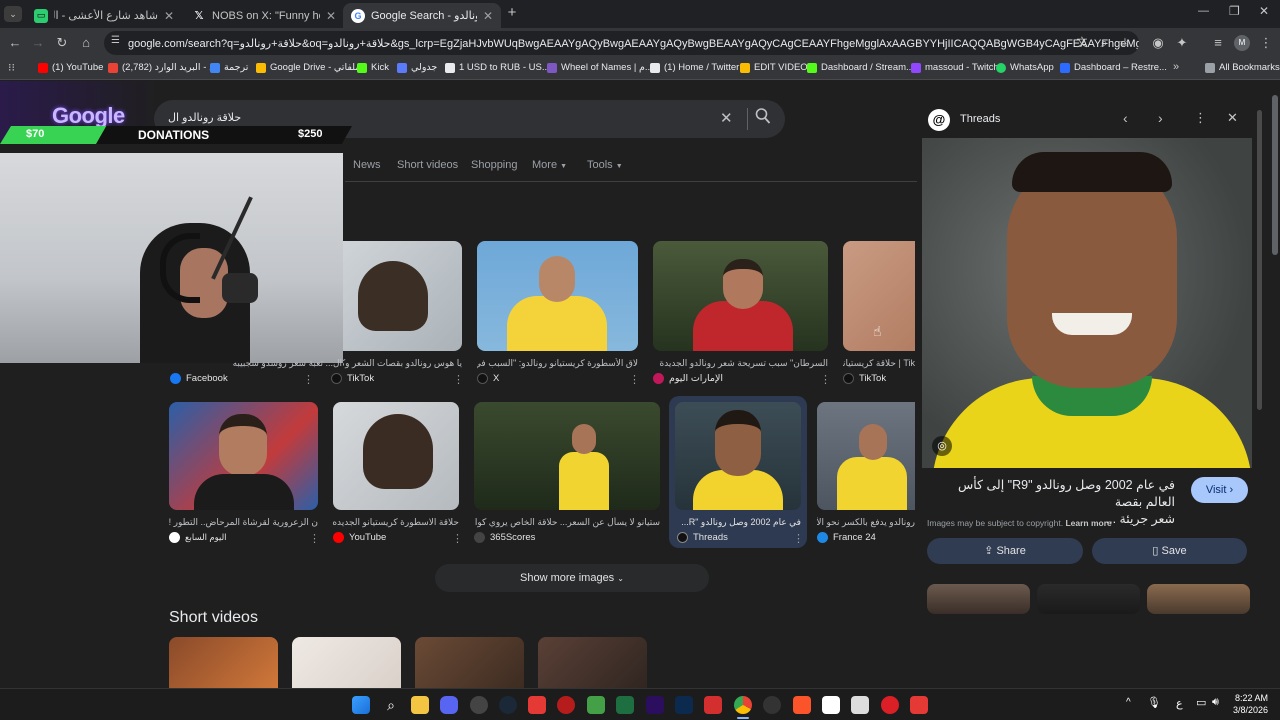  What do you see at coordinates (743, 705) in the screenshot?
I see `chrome-icon` at bounding box center [743, 705].